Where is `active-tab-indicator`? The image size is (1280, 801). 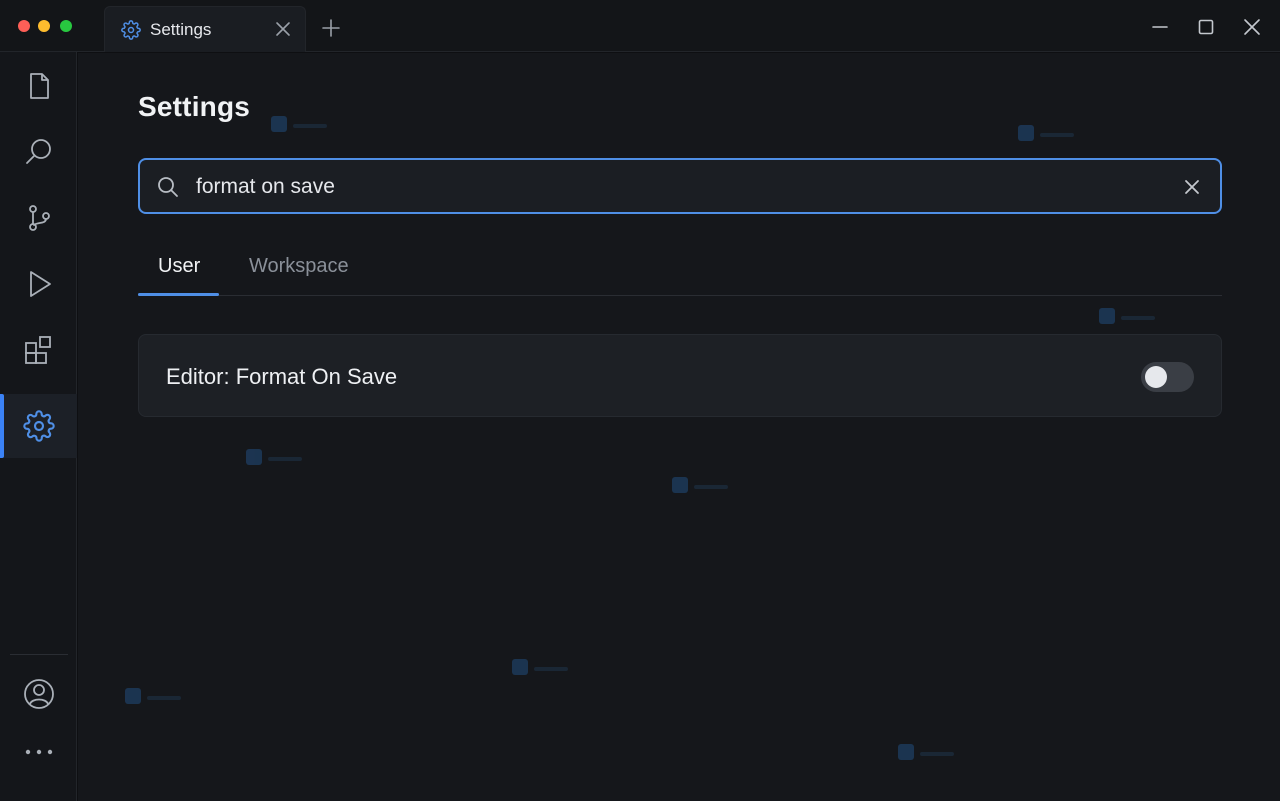 active-tab-indicator is located at coordinates (178, 294).